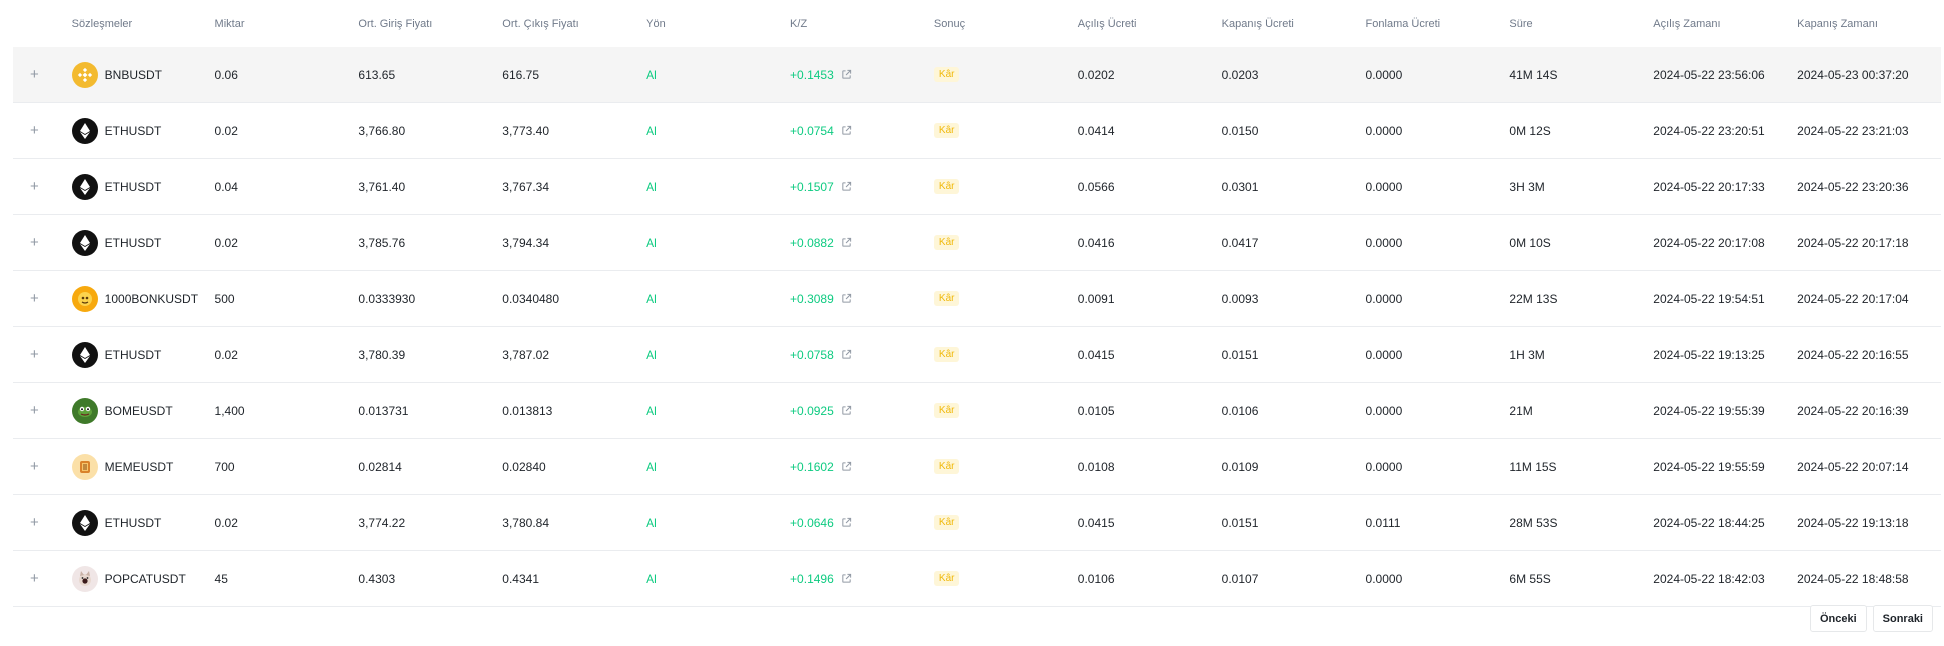 This screenshot has height=646, width=1944. Describe the element at coordinates (1240, 130) in the screenshot. I see `close-fee-cell: 0.0150` at that location.